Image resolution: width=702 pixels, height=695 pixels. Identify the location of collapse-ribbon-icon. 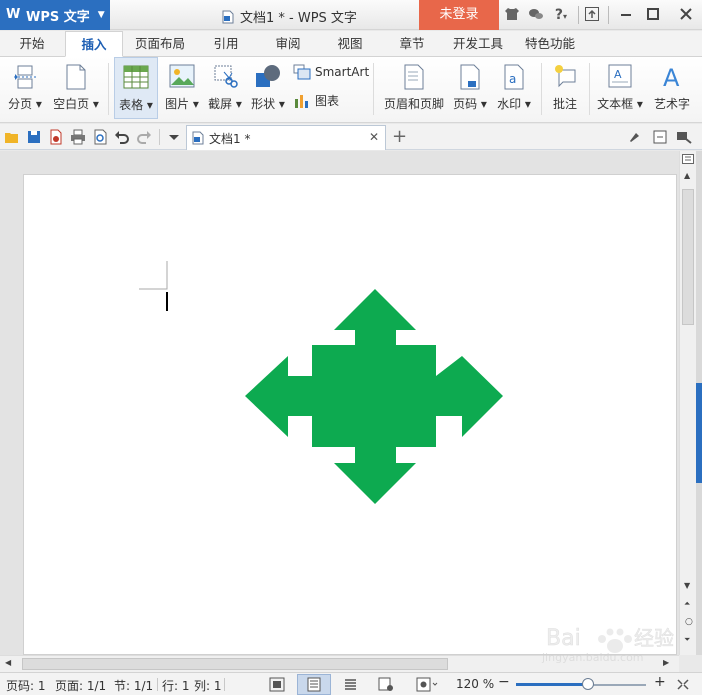
(660, 137).